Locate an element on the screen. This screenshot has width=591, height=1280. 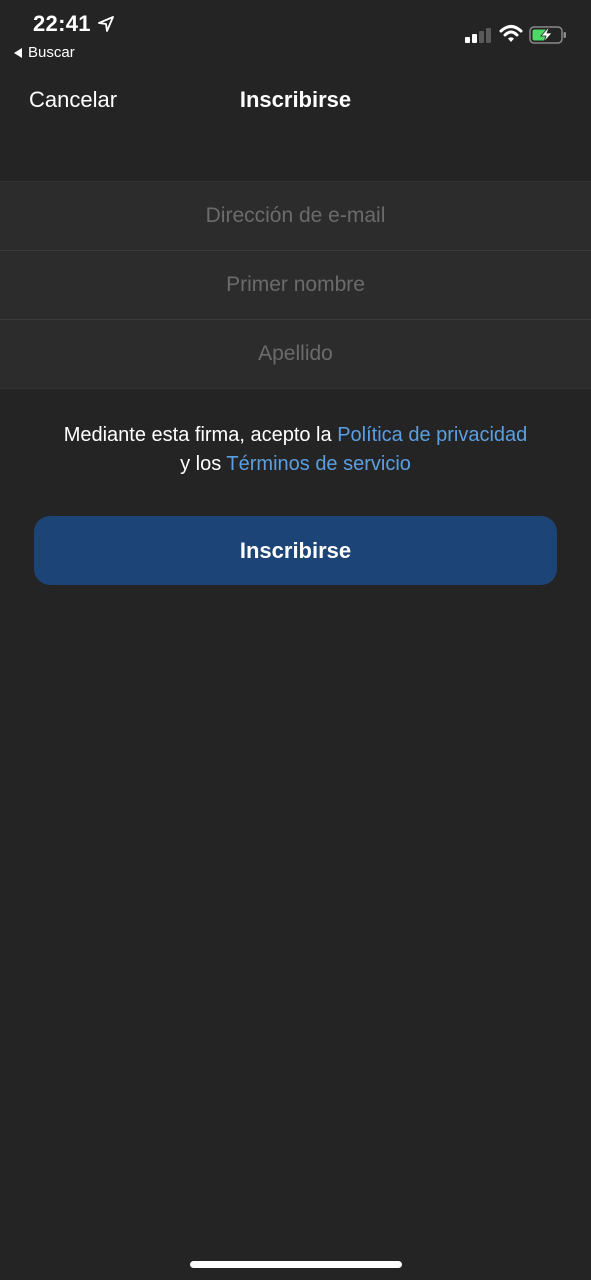
status-bar: 22:41 Buscar is located at coordinates (295, 35).